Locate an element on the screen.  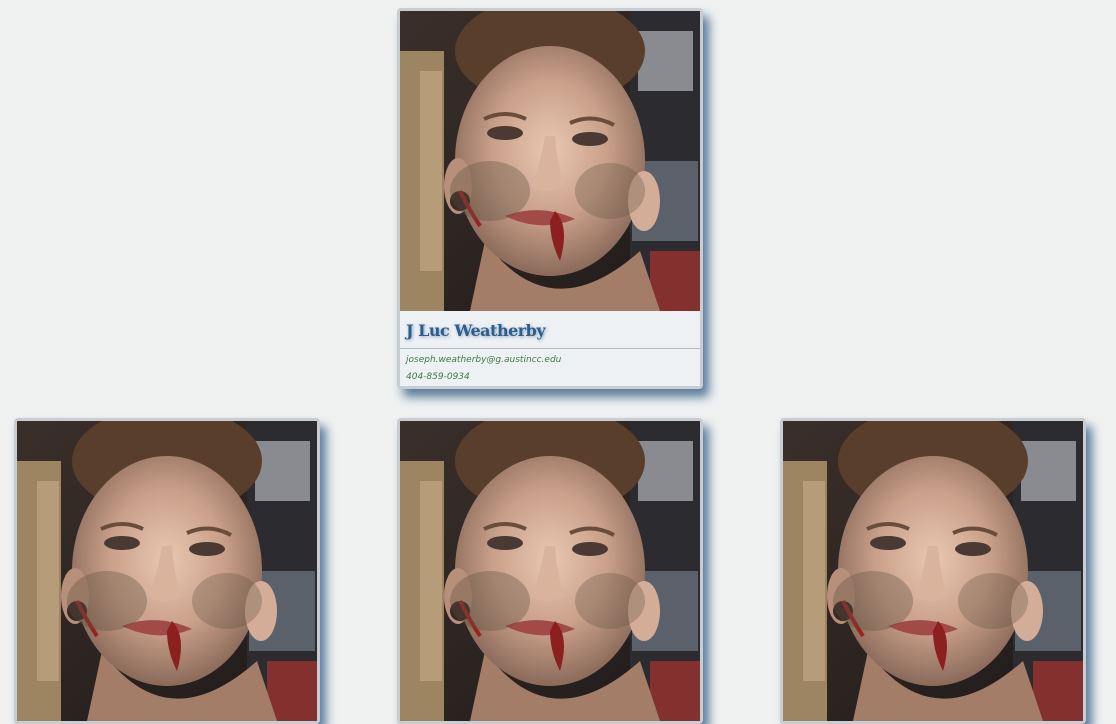
profile-name: J Luc Weatherby is located at coordinates (476, 330).